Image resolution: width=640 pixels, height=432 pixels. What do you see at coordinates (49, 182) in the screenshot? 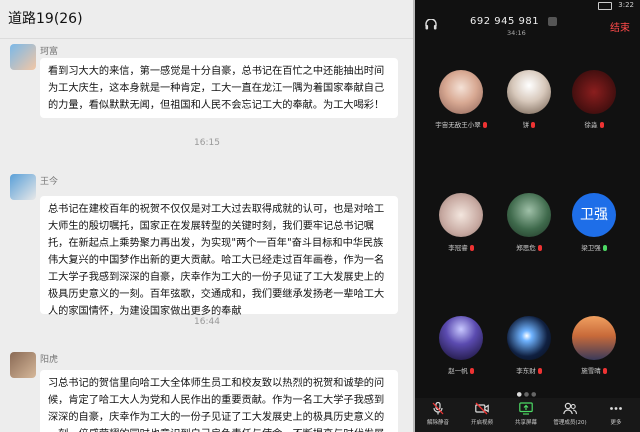
I see `sender-name: 王今` at bounding box center [49, 182].